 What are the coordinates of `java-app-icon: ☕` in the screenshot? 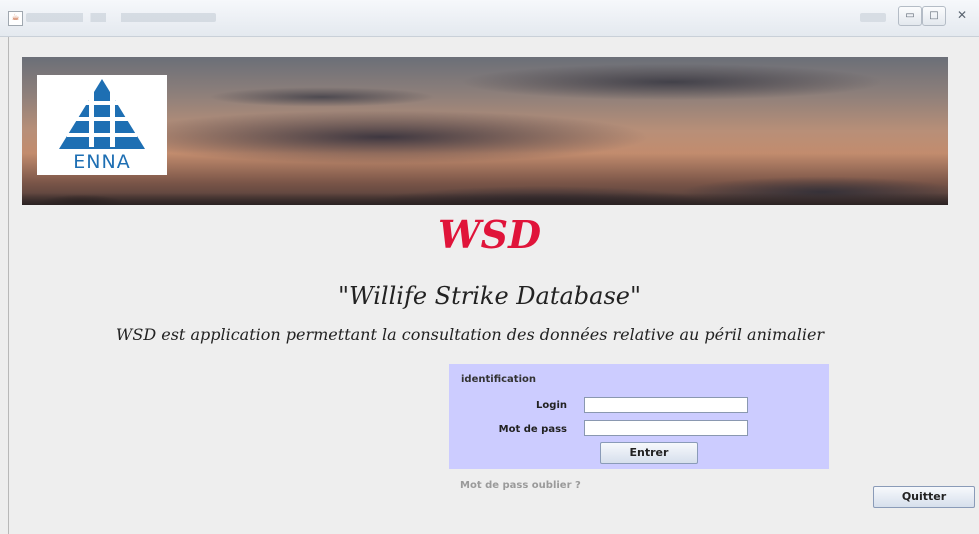 It's located at (15, 18).